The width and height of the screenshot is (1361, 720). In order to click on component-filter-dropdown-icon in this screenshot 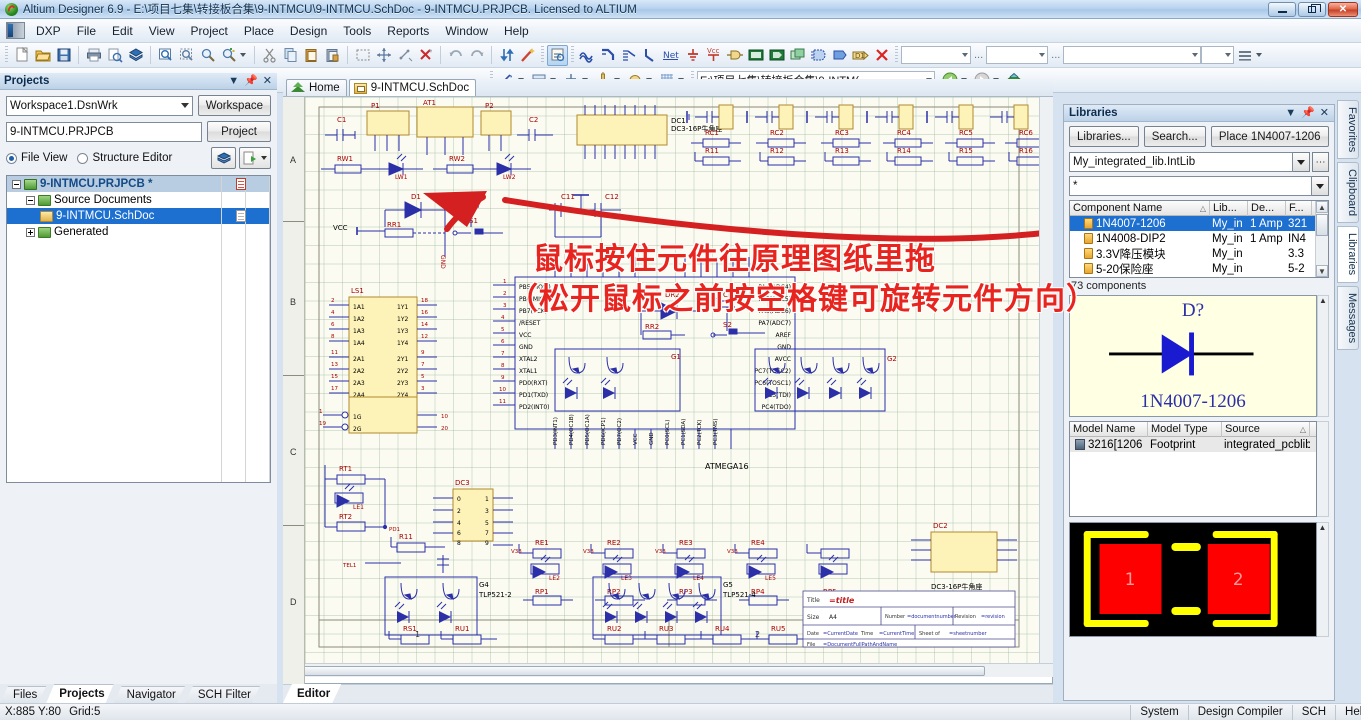, I will do `click(1320, 186)`.